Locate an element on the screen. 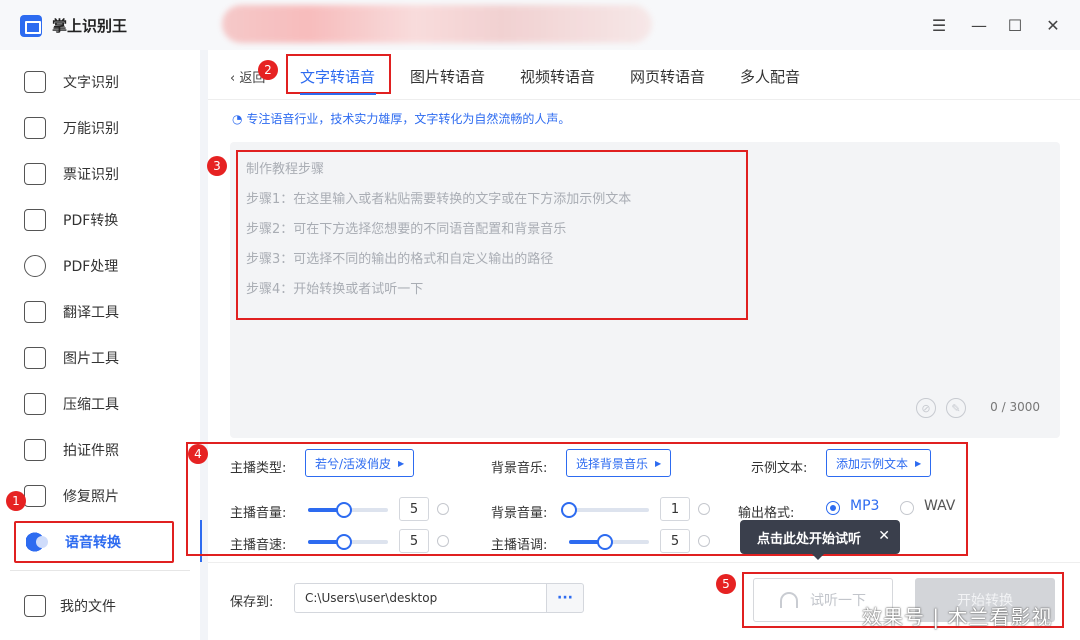  output-format-label: 输出格式: is located at coordinates (766, 513).